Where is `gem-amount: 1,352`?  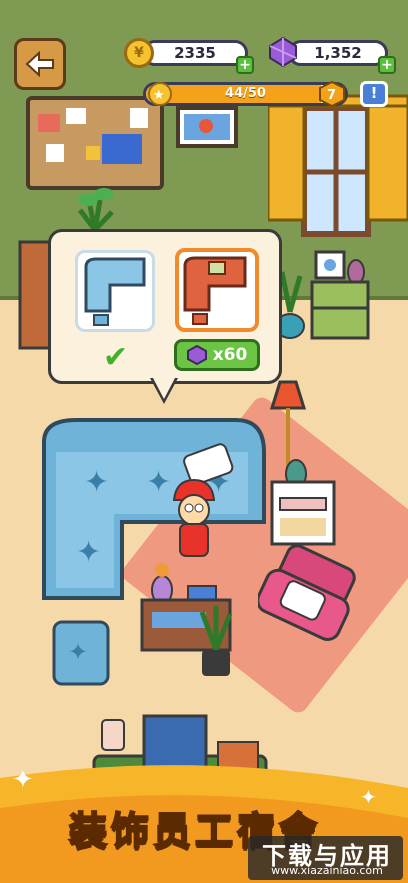 gem-amount: 1,352 is located at coordinates (338, 53).